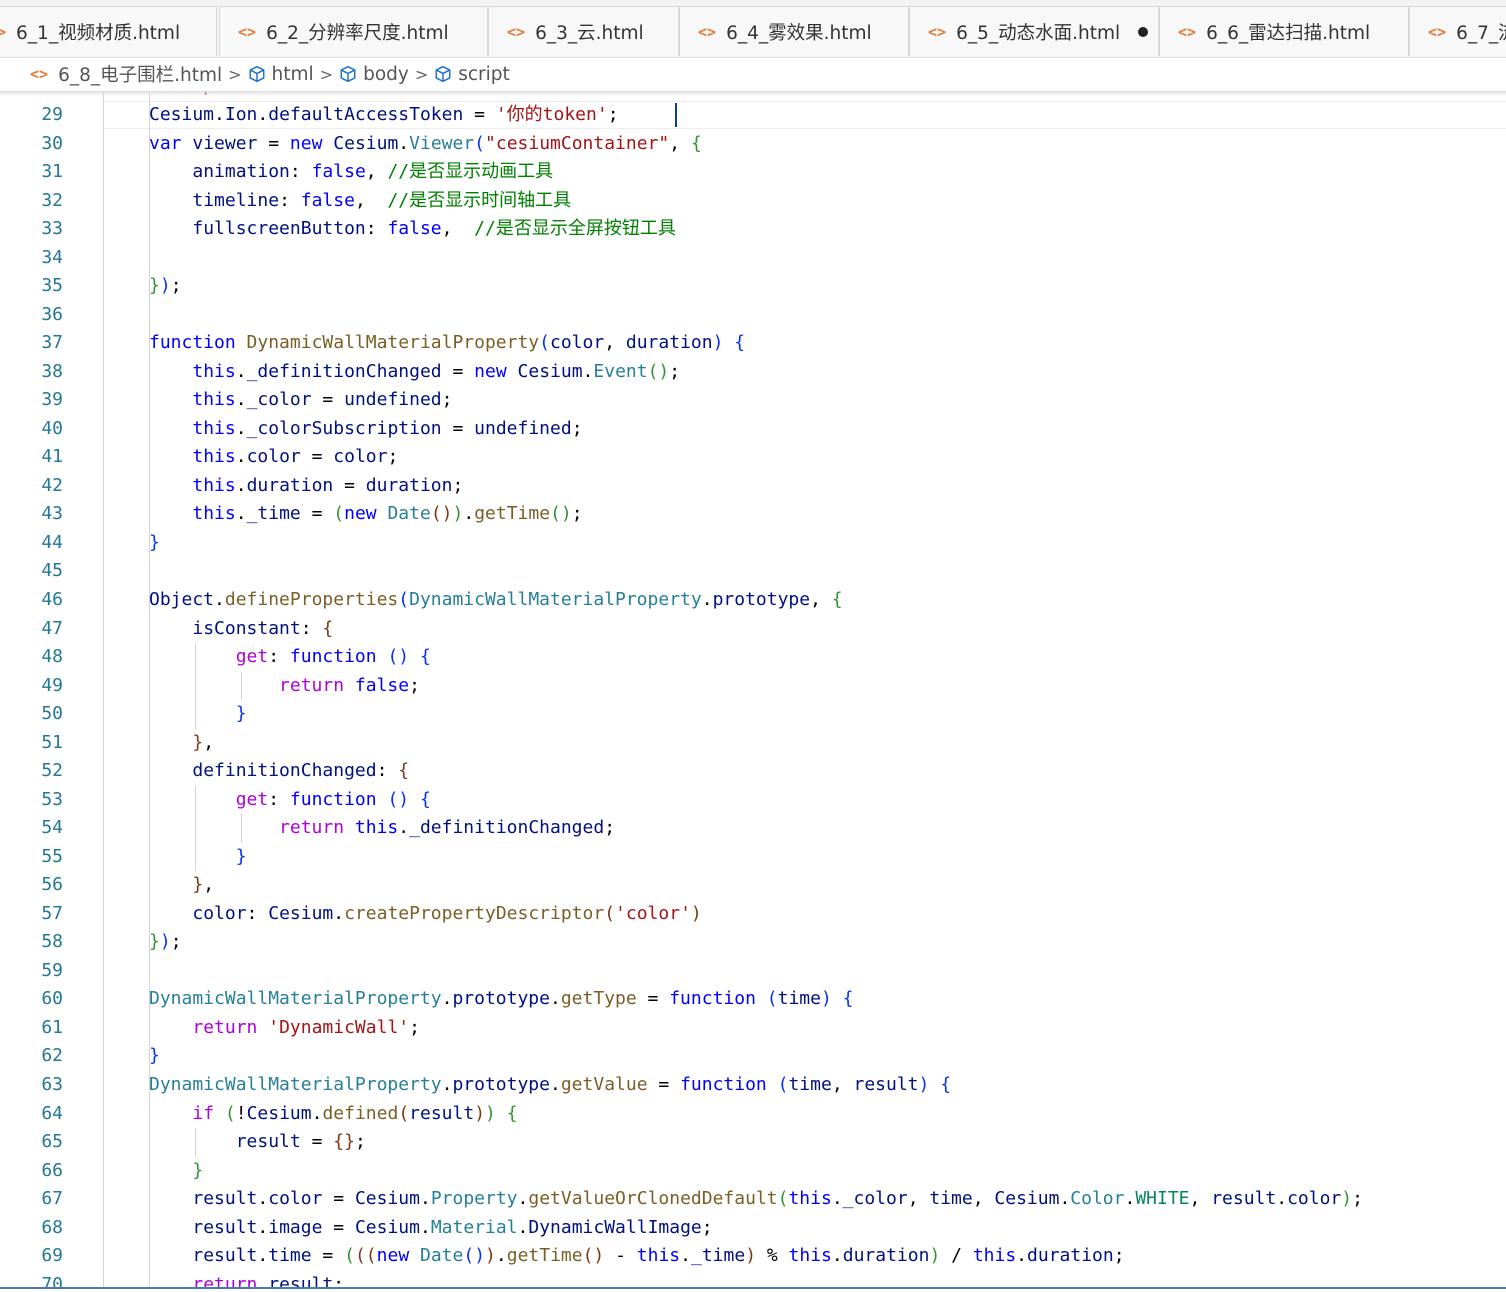 This screenshot has width=1506, height=1292. What do you see at coordinates (753, 800) in the screenshot?
I see `code-line: 53 get: function () {` at bounding box center [753, 800].